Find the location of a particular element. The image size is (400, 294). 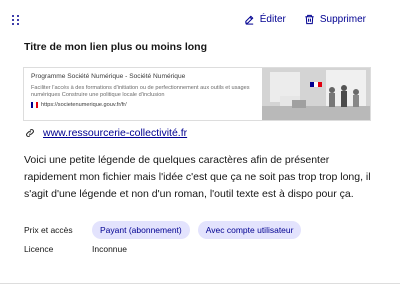

delete-button: Supprimer is located at coordinates (335, 19).